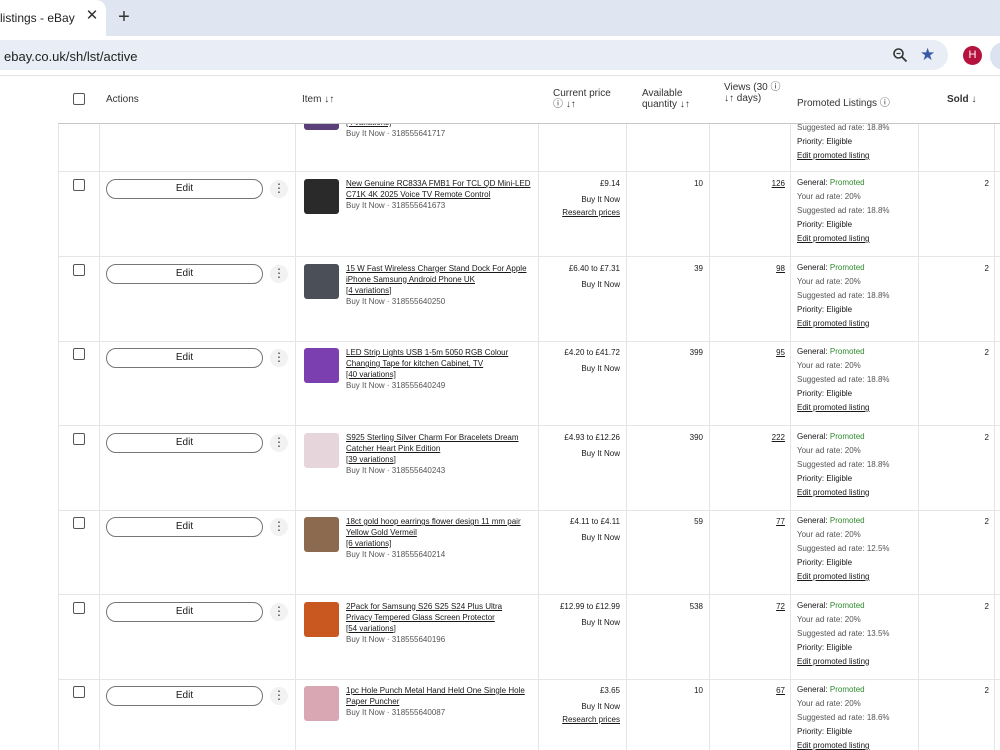 This screenshot has height=750, width=1000. Describe the element at coordinates (843, 548) in the screenshot. I see `suggested-ad-rate: Suggested ad rate: 12.5%` at that location.